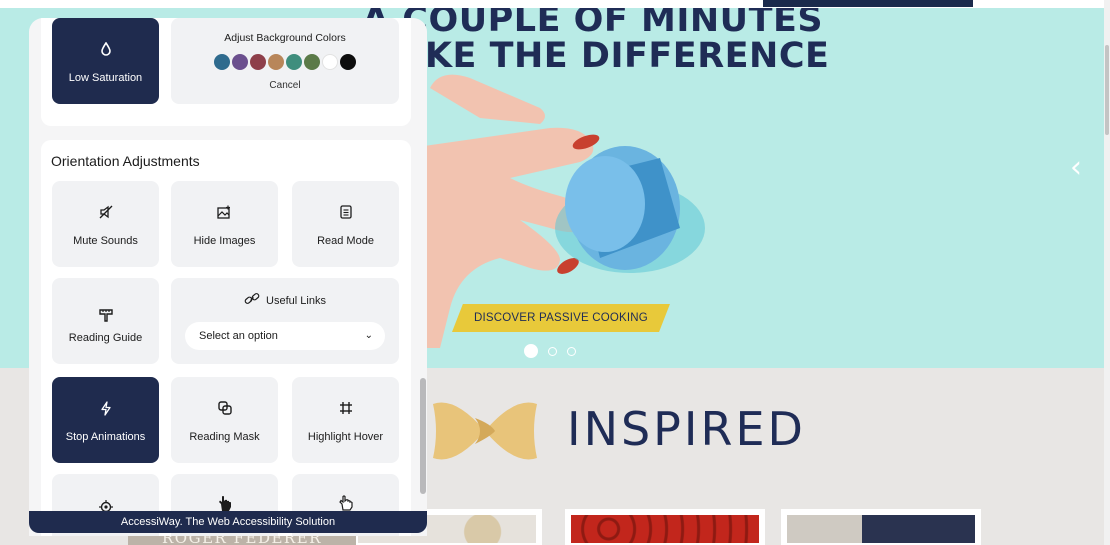  I want to click on lightning-icon, so click(105, 408).